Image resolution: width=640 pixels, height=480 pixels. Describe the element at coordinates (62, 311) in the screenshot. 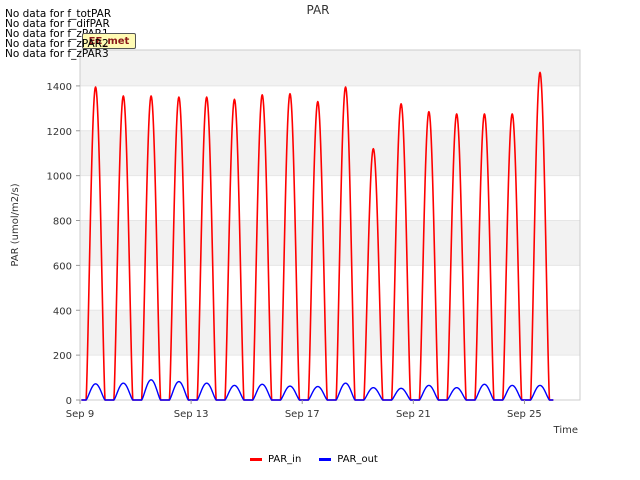

I see `y-tick-label: 400` at that location.